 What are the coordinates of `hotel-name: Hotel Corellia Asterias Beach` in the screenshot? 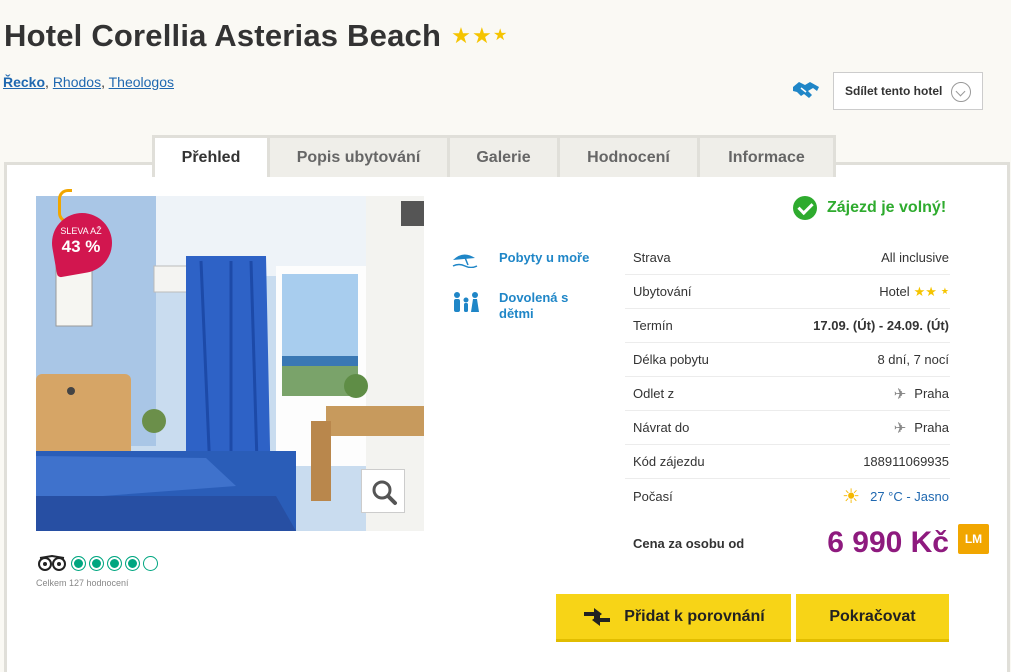 It's located at (223, 35).